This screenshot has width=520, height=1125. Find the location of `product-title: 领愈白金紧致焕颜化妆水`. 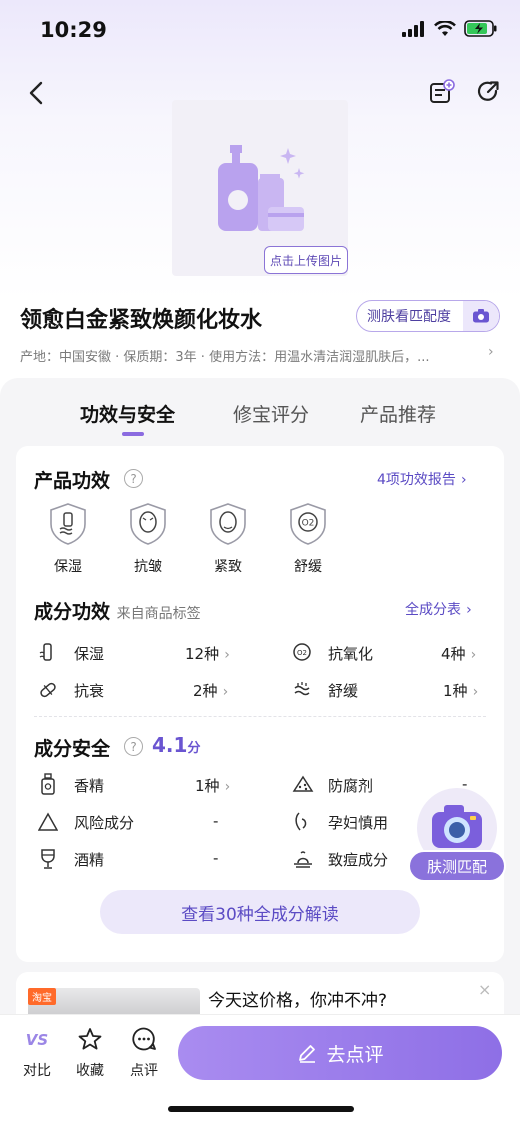

product-title: 领愈白金紧致焕颜化妆水 is located at coordinates (141, 320).